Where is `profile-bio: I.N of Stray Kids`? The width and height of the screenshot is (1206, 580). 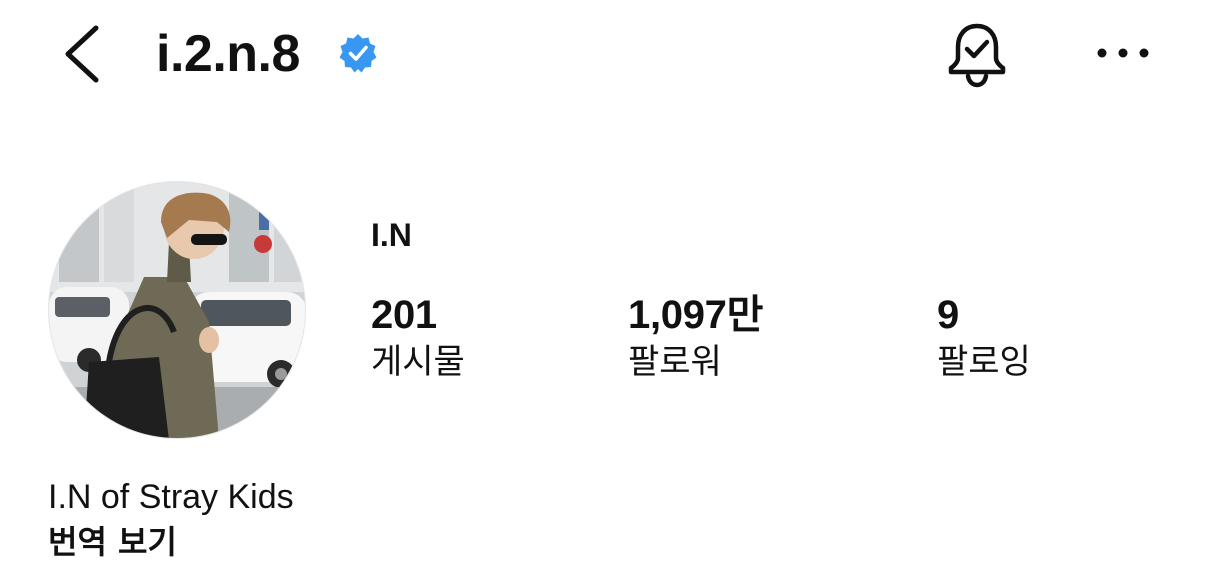
profile-bio: I.N of Stray Kids is located at coordinates (171, 497).